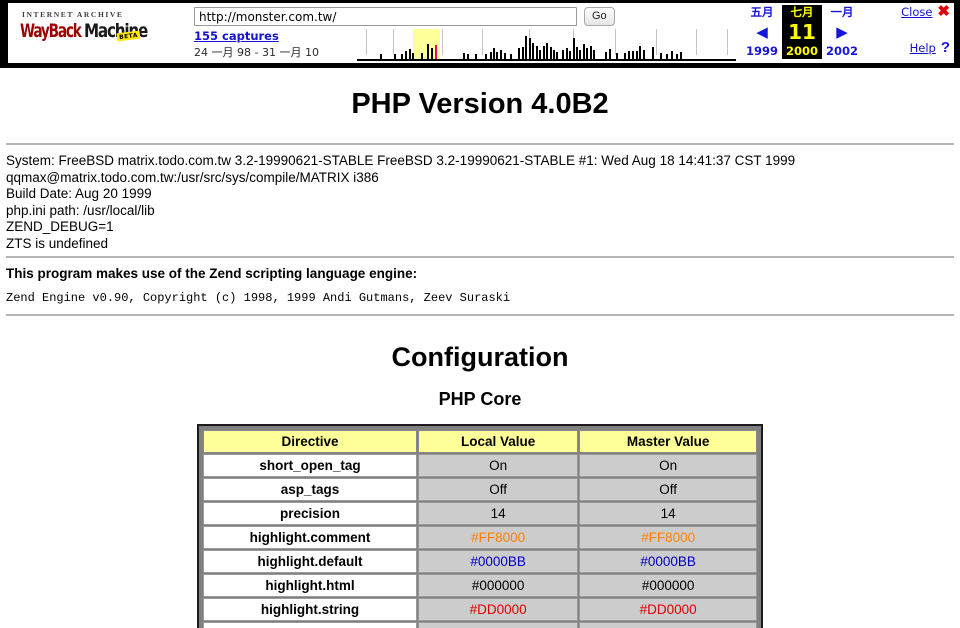 The width and height of the screenshot is (960, 628). What do you see at coordinates (80, 210) in the screenshot?
I see `system-info-line: php.ini path: /usr/local/lib` at bounding box center [80, 210].